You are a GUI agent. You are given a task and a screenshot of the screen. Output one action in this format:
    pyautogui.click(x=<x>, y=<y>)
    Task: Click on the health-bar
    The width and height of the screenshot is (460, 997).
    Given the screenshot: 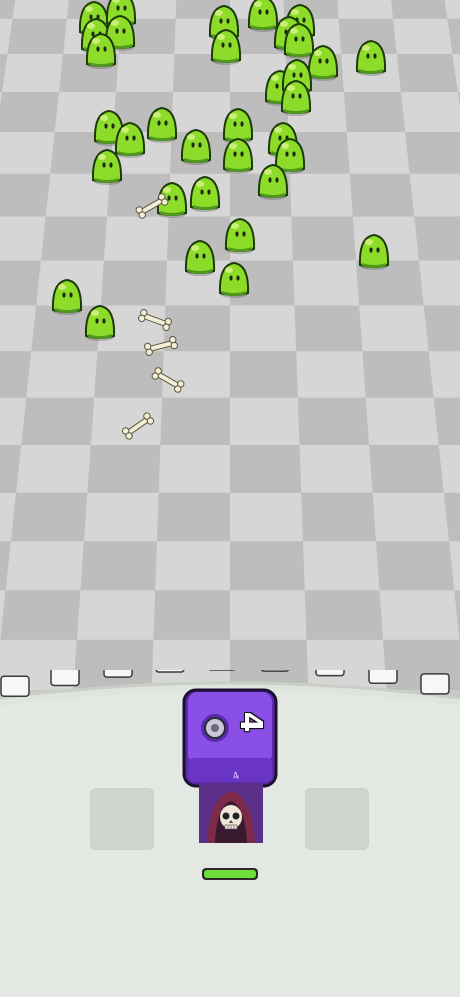 What is the action you would take?
    pyautogui.click(x=230, y=874)
    